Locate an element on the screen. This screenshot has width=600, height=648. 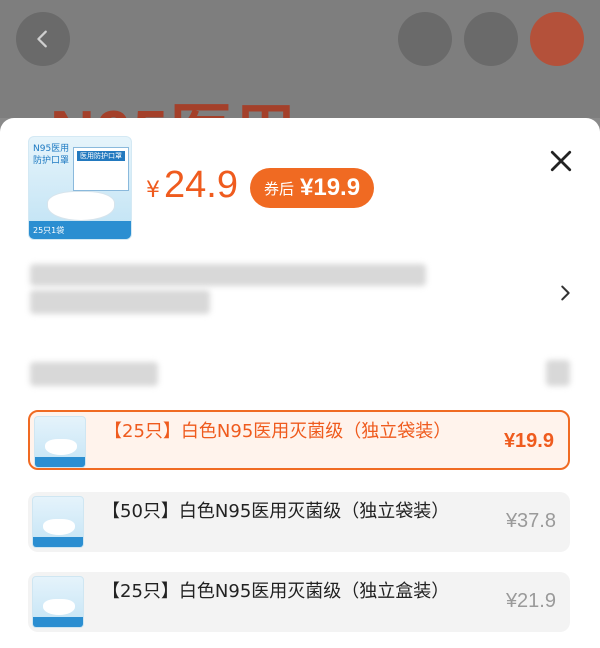
mask-image is located at coordinates (81, 206).